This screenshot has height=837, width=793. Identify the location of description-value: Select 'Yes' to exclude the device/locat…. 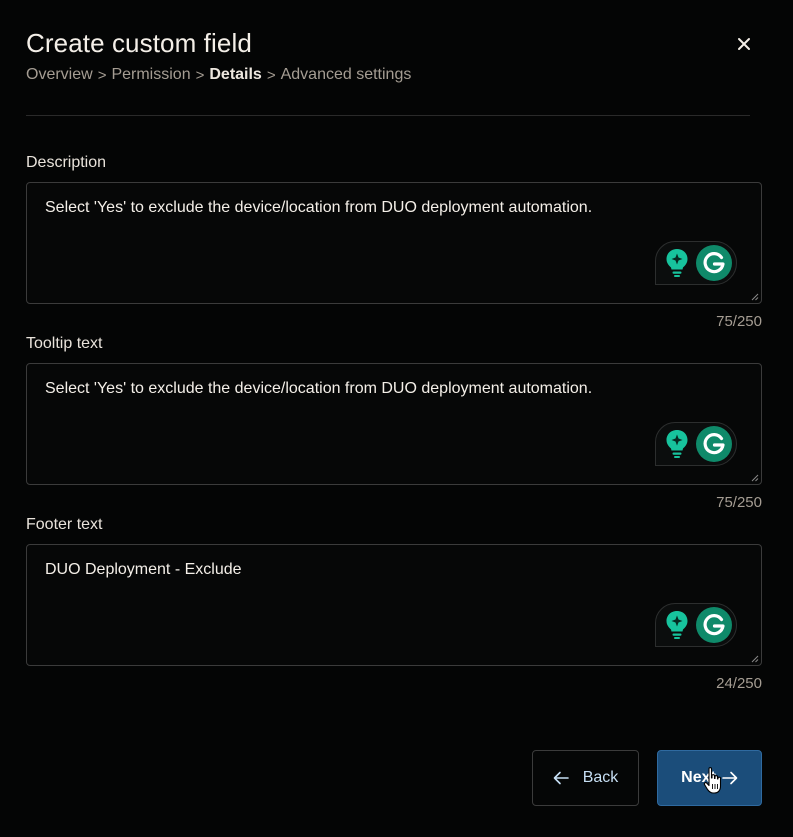
(319, 207).